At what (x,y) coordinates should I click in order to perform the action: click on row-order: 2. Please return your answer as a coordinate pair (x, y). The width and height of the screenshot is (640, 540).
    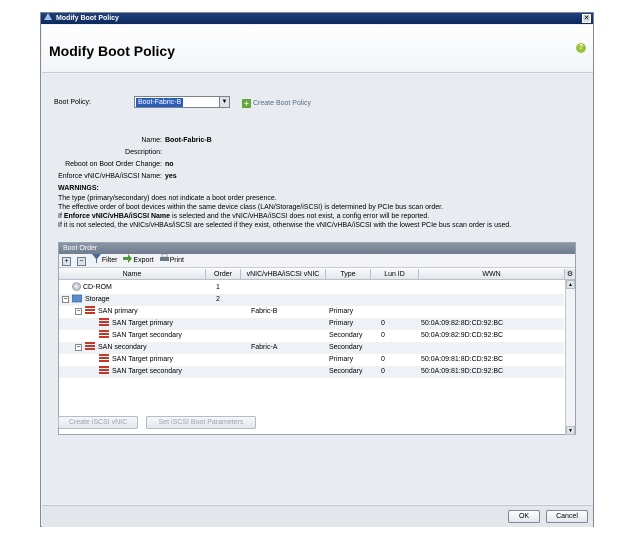
    Looking at the image, I should click on (218, 299).